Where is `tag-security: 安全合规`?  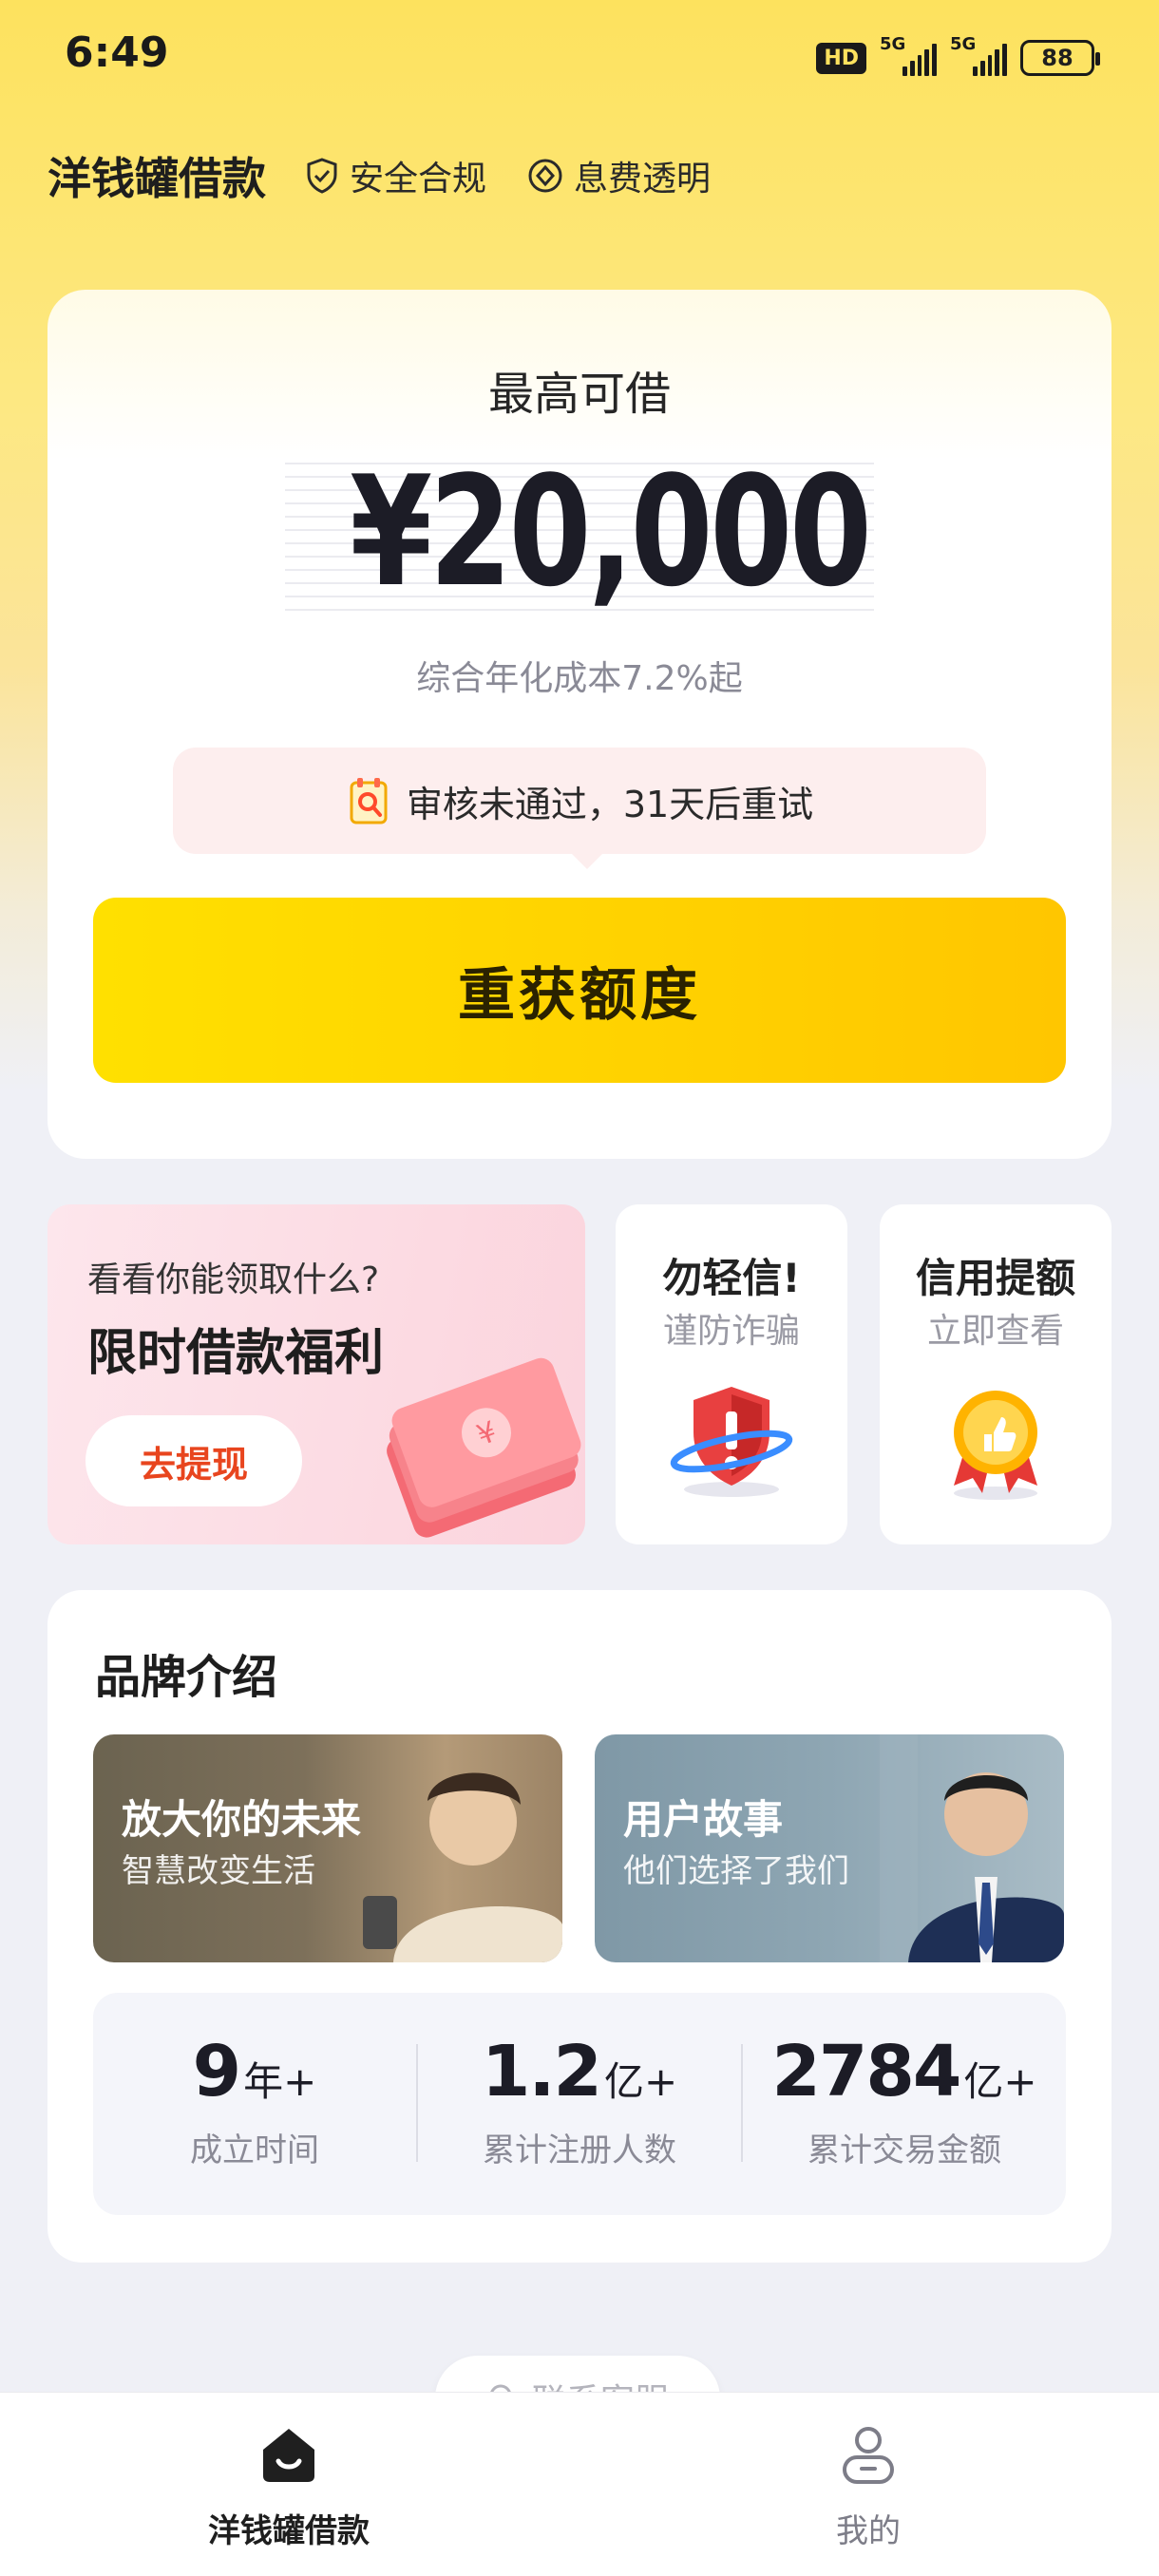
tag-security: 安全合规 is located at coordinates (395, 175).